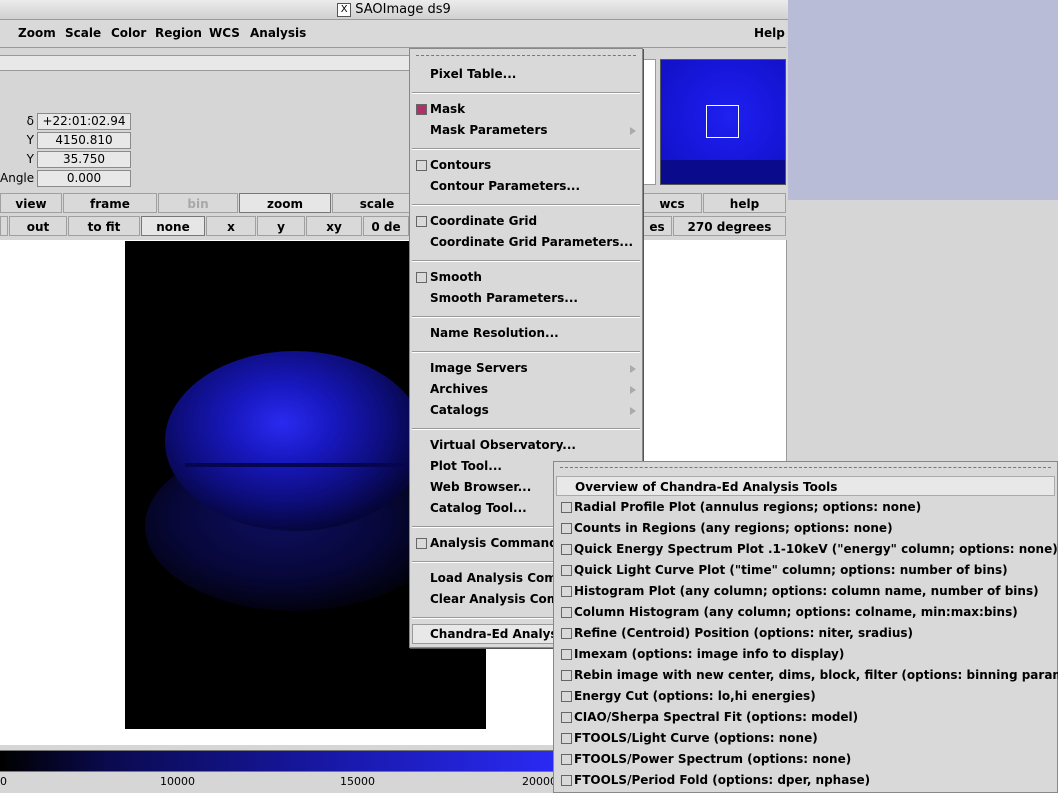  What do you see at coordinates (31, 203) in the screenshot?
I see `view-button: view` at bounding box center [31, 203].